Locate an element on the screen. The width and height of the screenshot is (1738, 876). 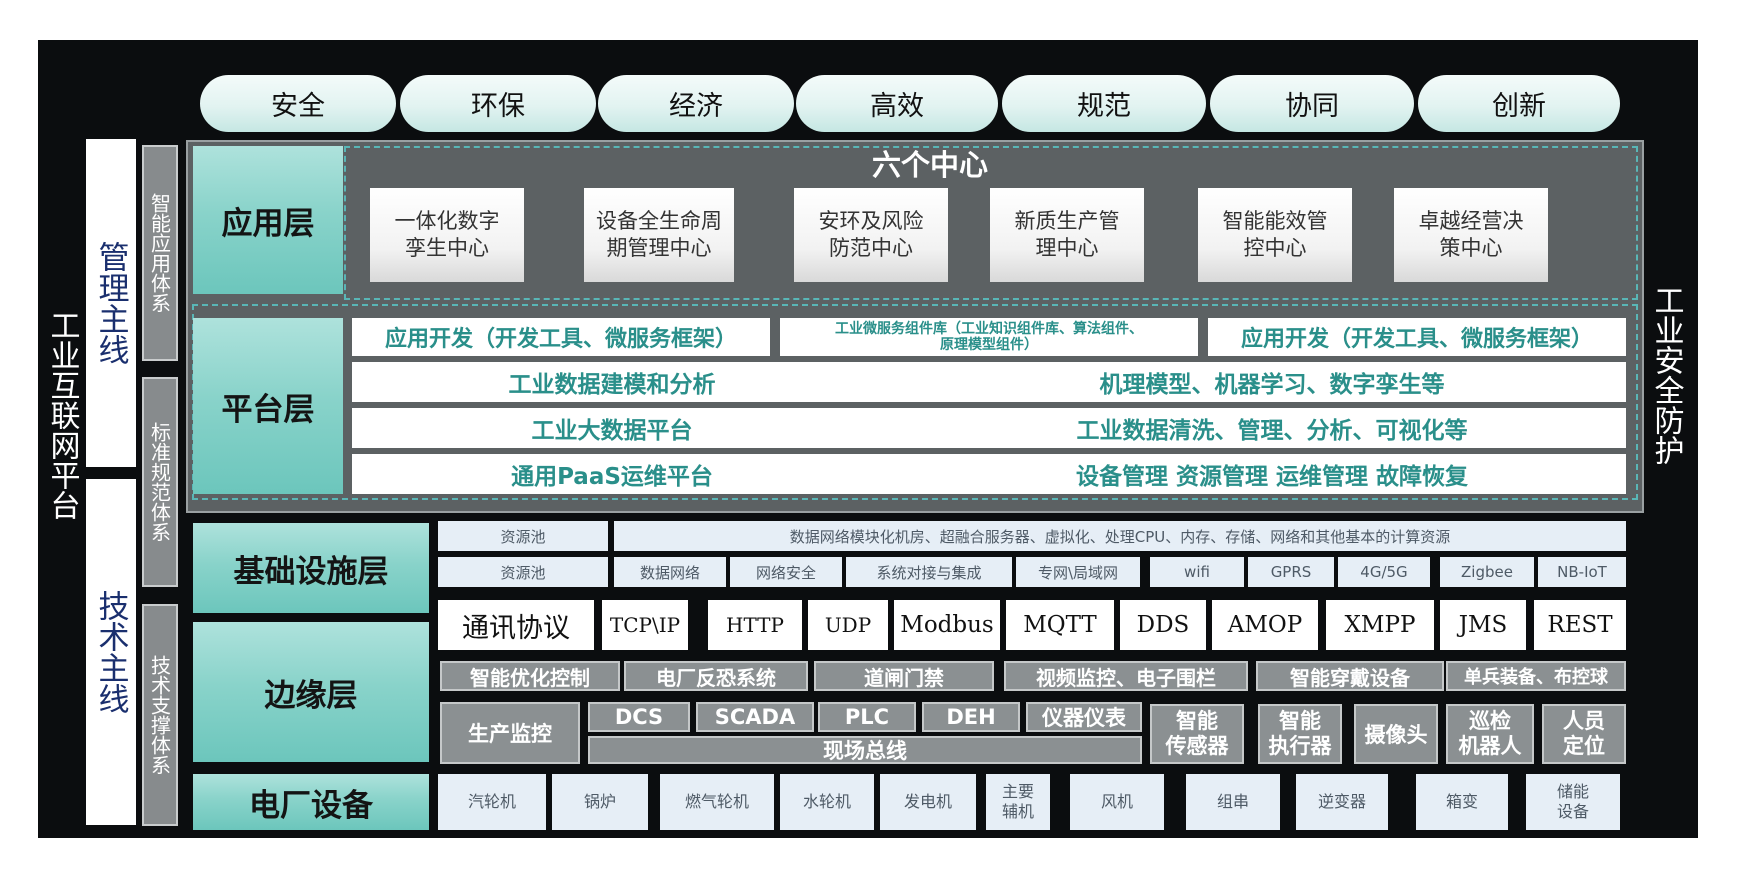
edge-device-box: 摄像头 is located at coordinates (1396, 734).